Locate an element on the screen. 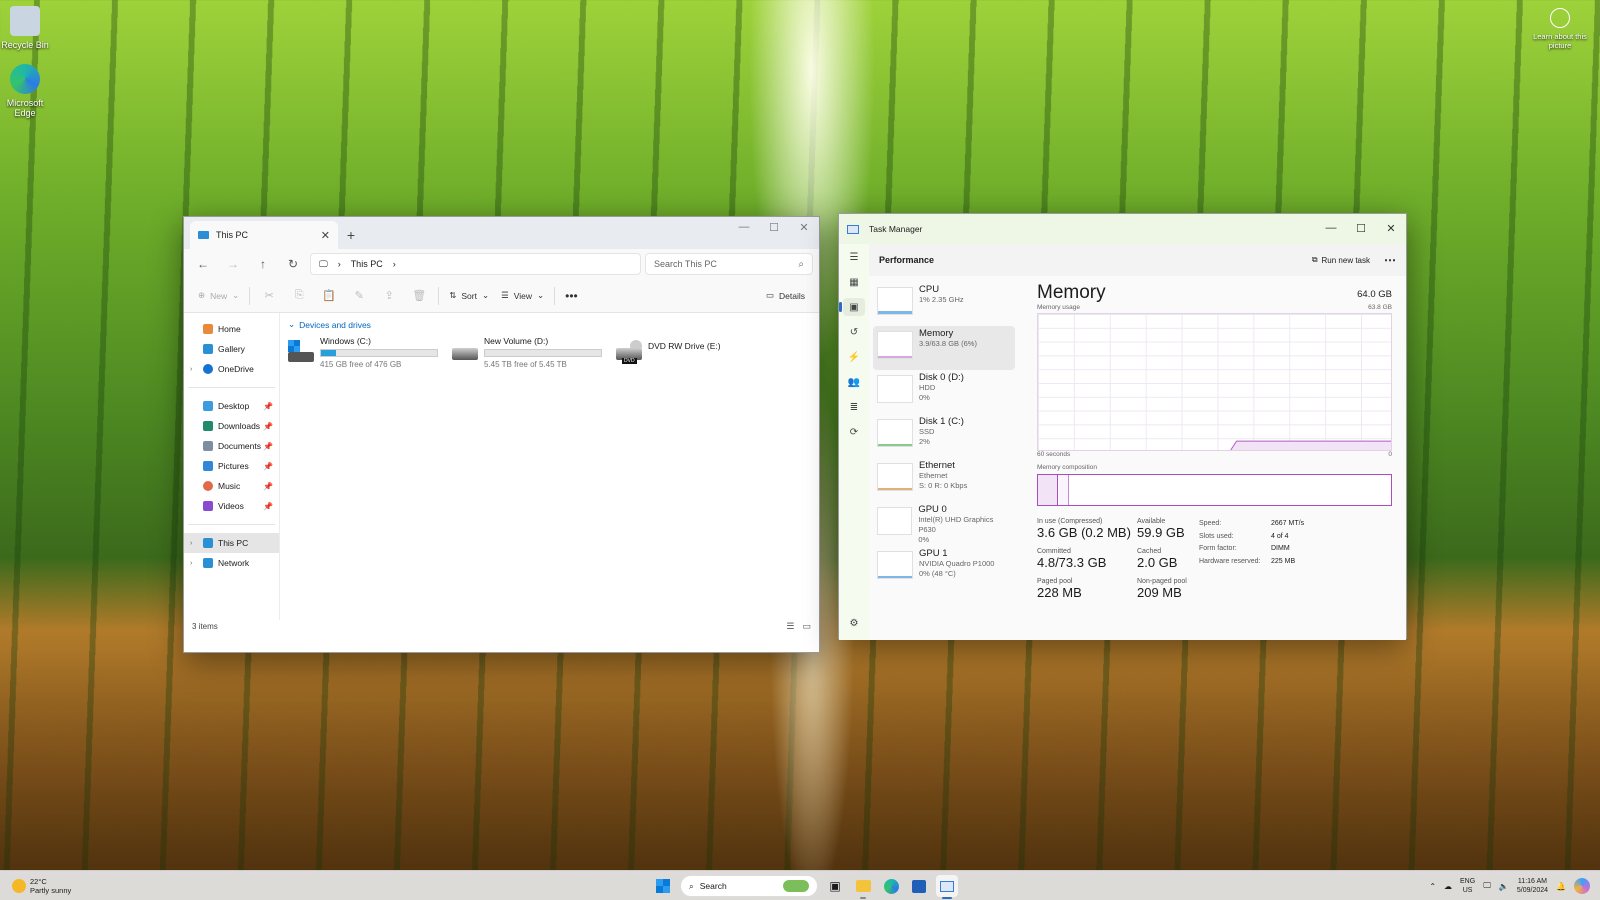 The height and width of the screenshot is (900, 1600). drive-item-c: Windows (C:) 415 GB free of 476 GB is located at coordinates (364, 353).